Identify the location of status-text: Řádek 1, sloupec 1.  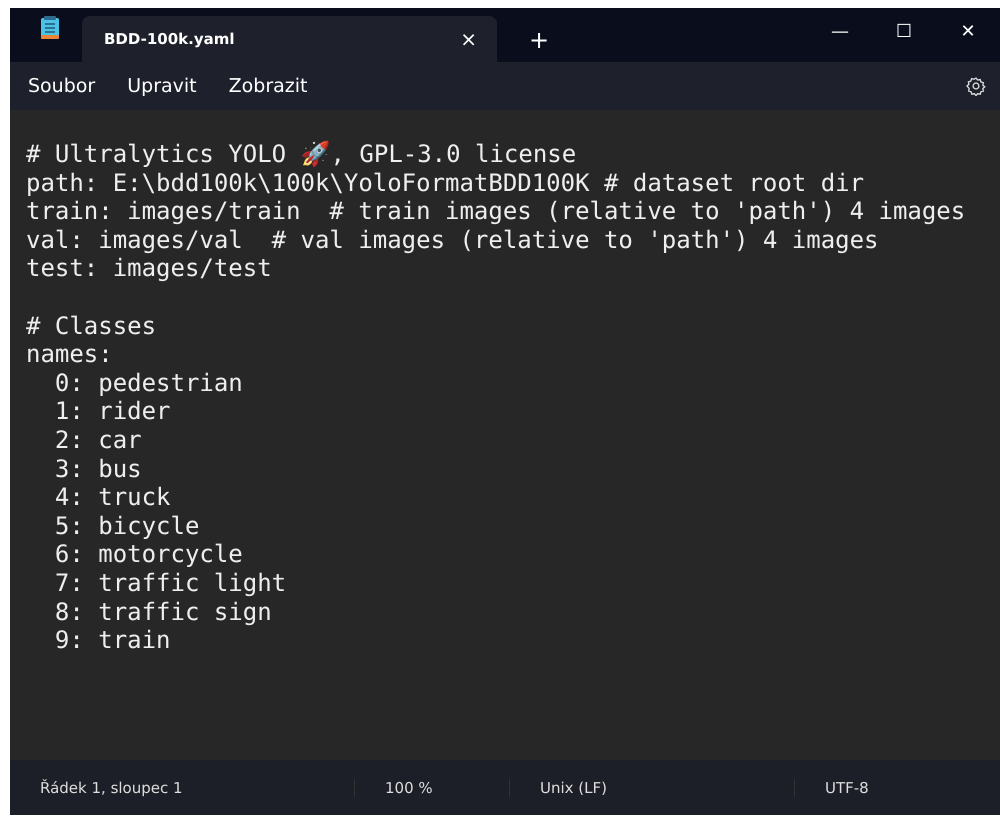
(182, 787).